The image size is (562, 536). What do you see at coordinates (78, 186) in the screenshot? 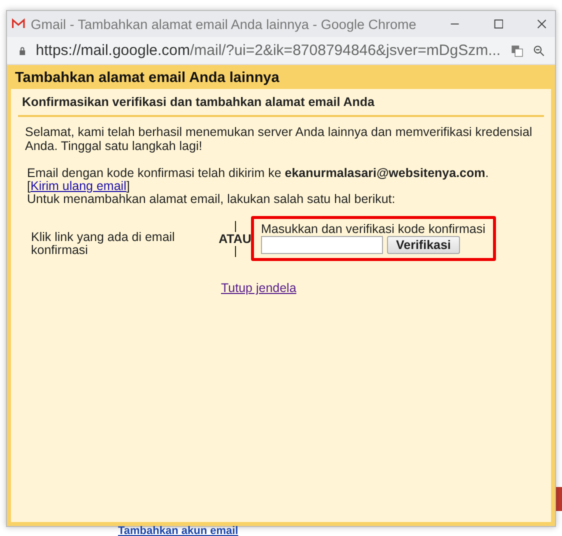
I see `resend-link: Kirim ulang email` at bounding box center [78, 186].